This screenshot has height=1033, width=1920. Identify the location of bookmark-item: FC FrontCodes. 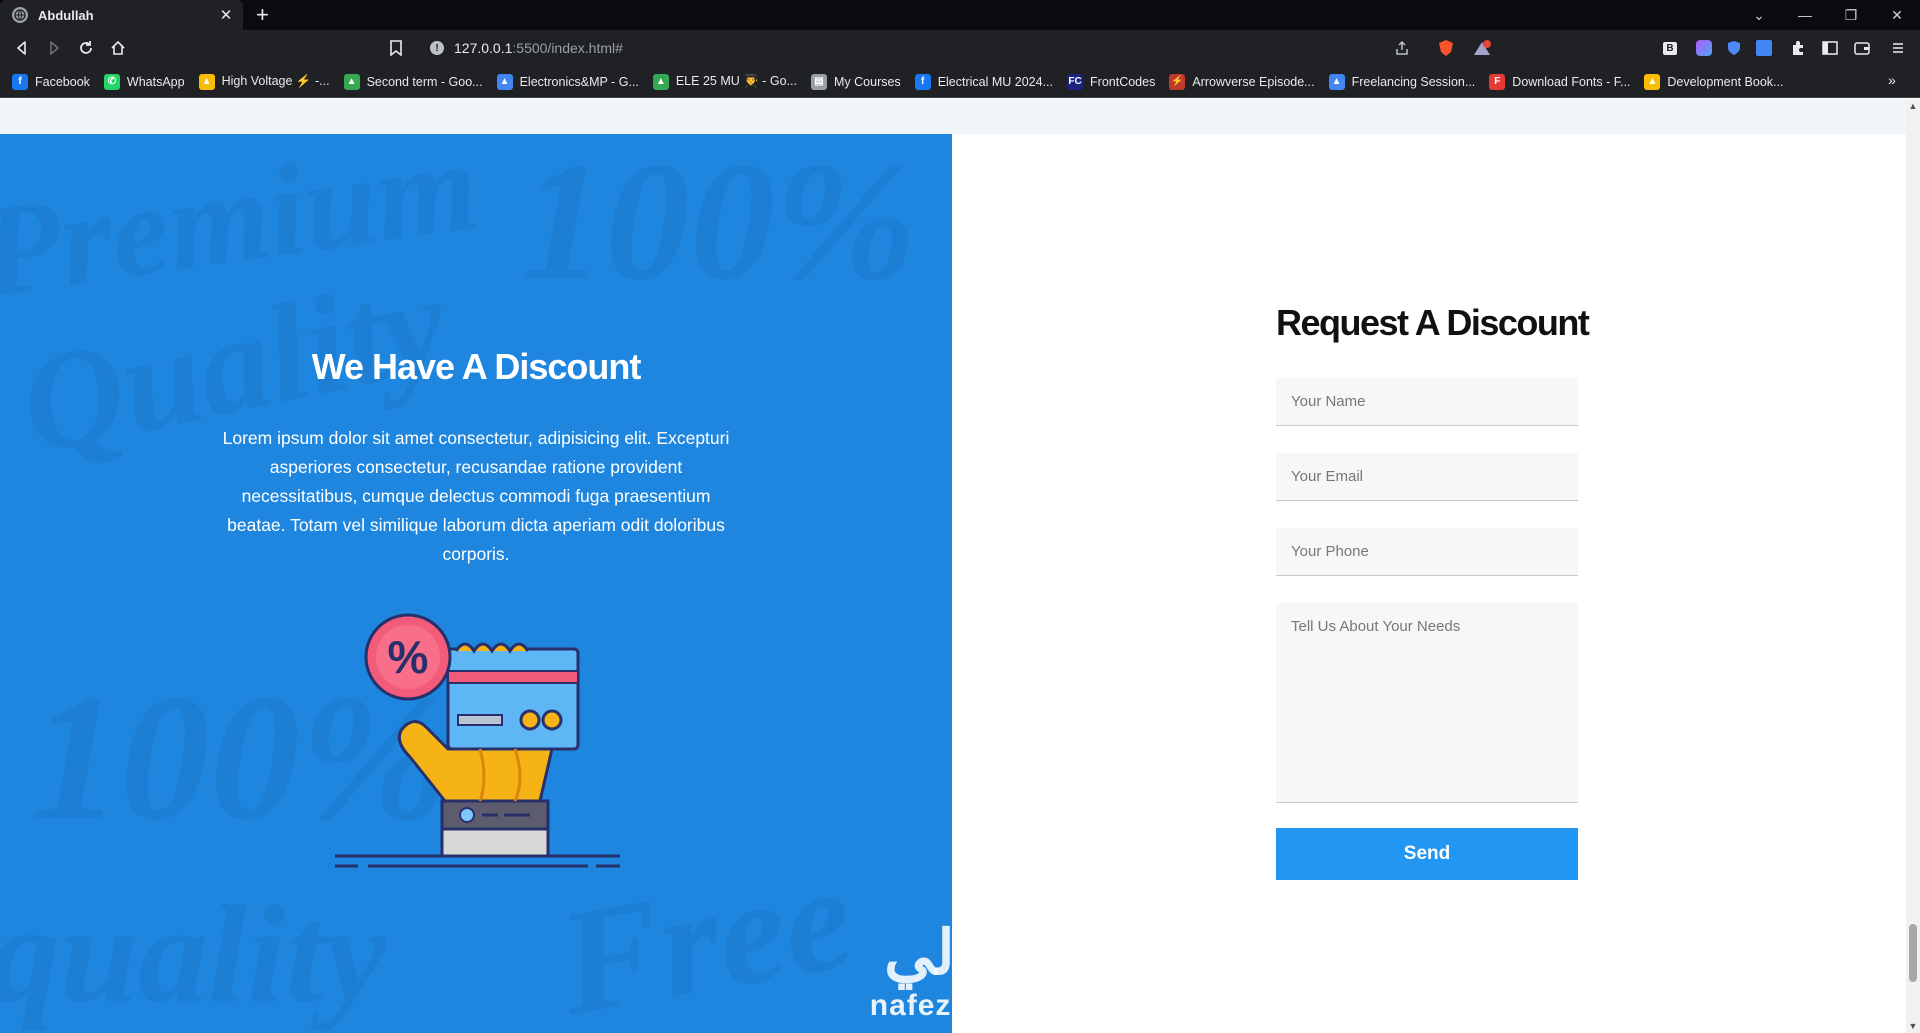
(1111, 81).